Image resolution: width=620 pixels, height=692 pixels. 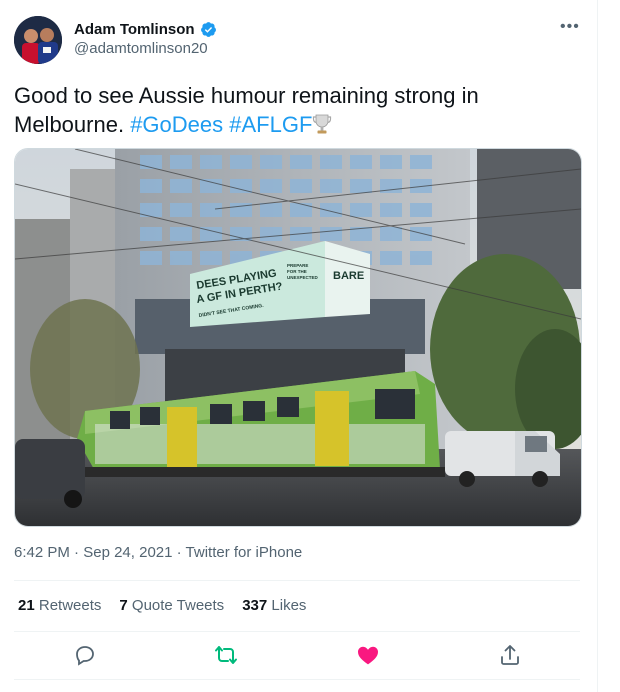 I want to click on more-options-icon: •••, so click(x=570, y=27).